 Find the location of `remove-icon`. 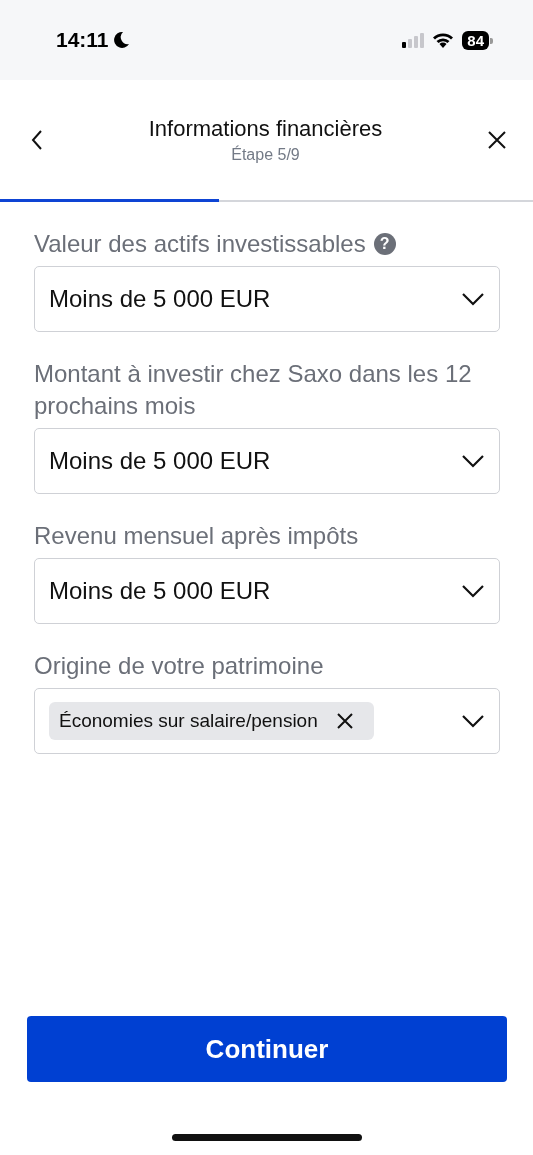

remove-icon is located at coordinates (344, 721).